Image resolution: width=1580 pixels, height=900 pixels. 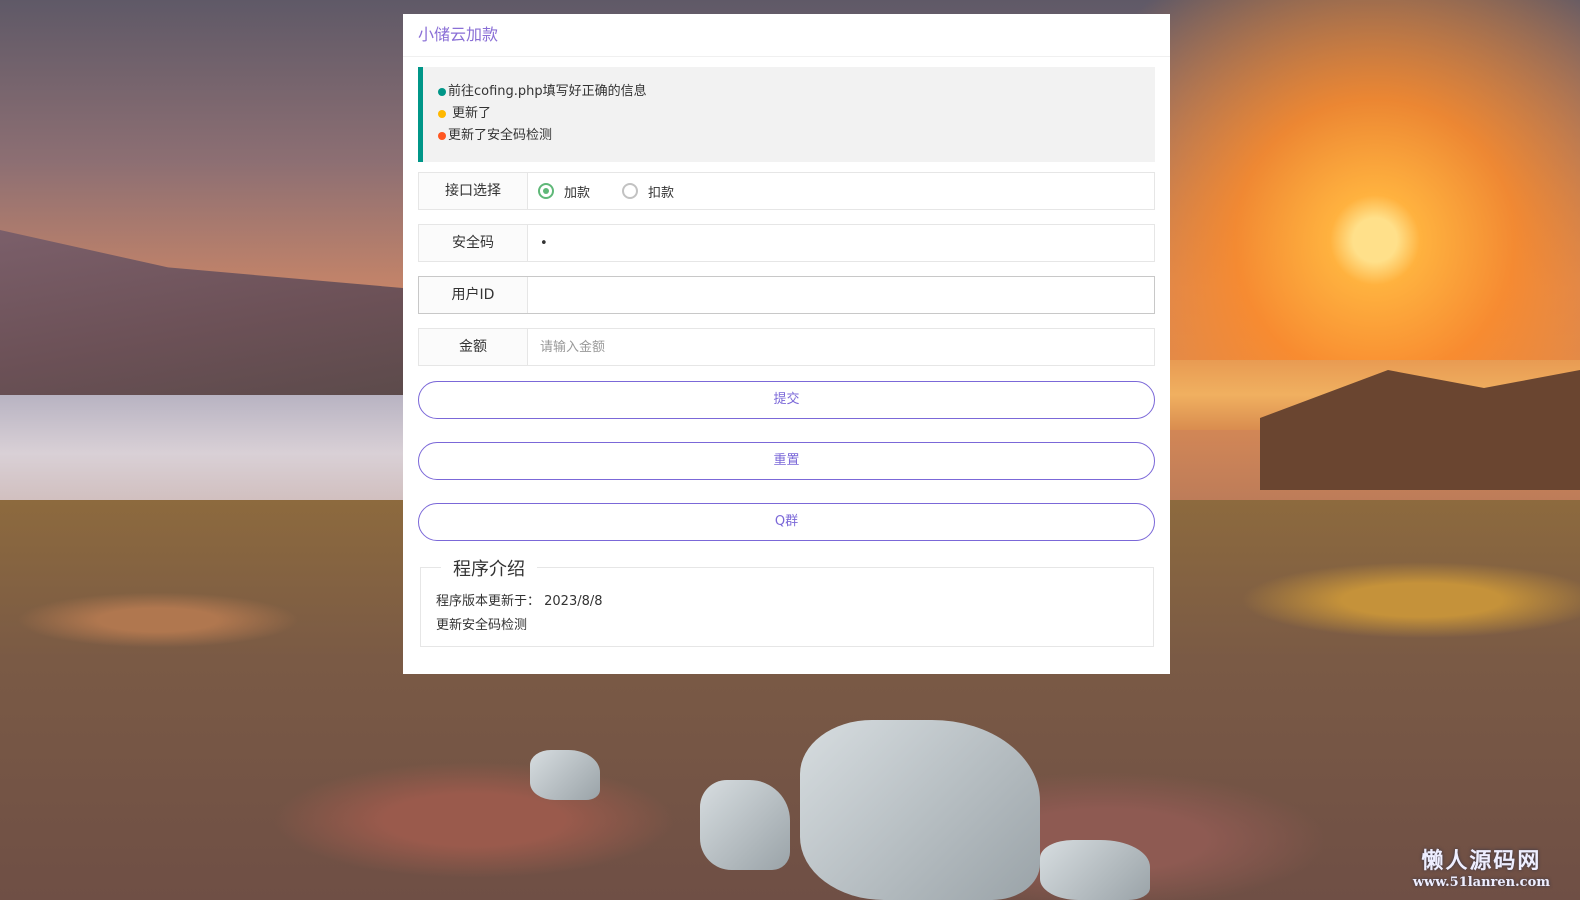 What do you see at coordinates (473, 347) in the screenshot?
I see `amount-label: 金额` at bounding box center [473, 347].